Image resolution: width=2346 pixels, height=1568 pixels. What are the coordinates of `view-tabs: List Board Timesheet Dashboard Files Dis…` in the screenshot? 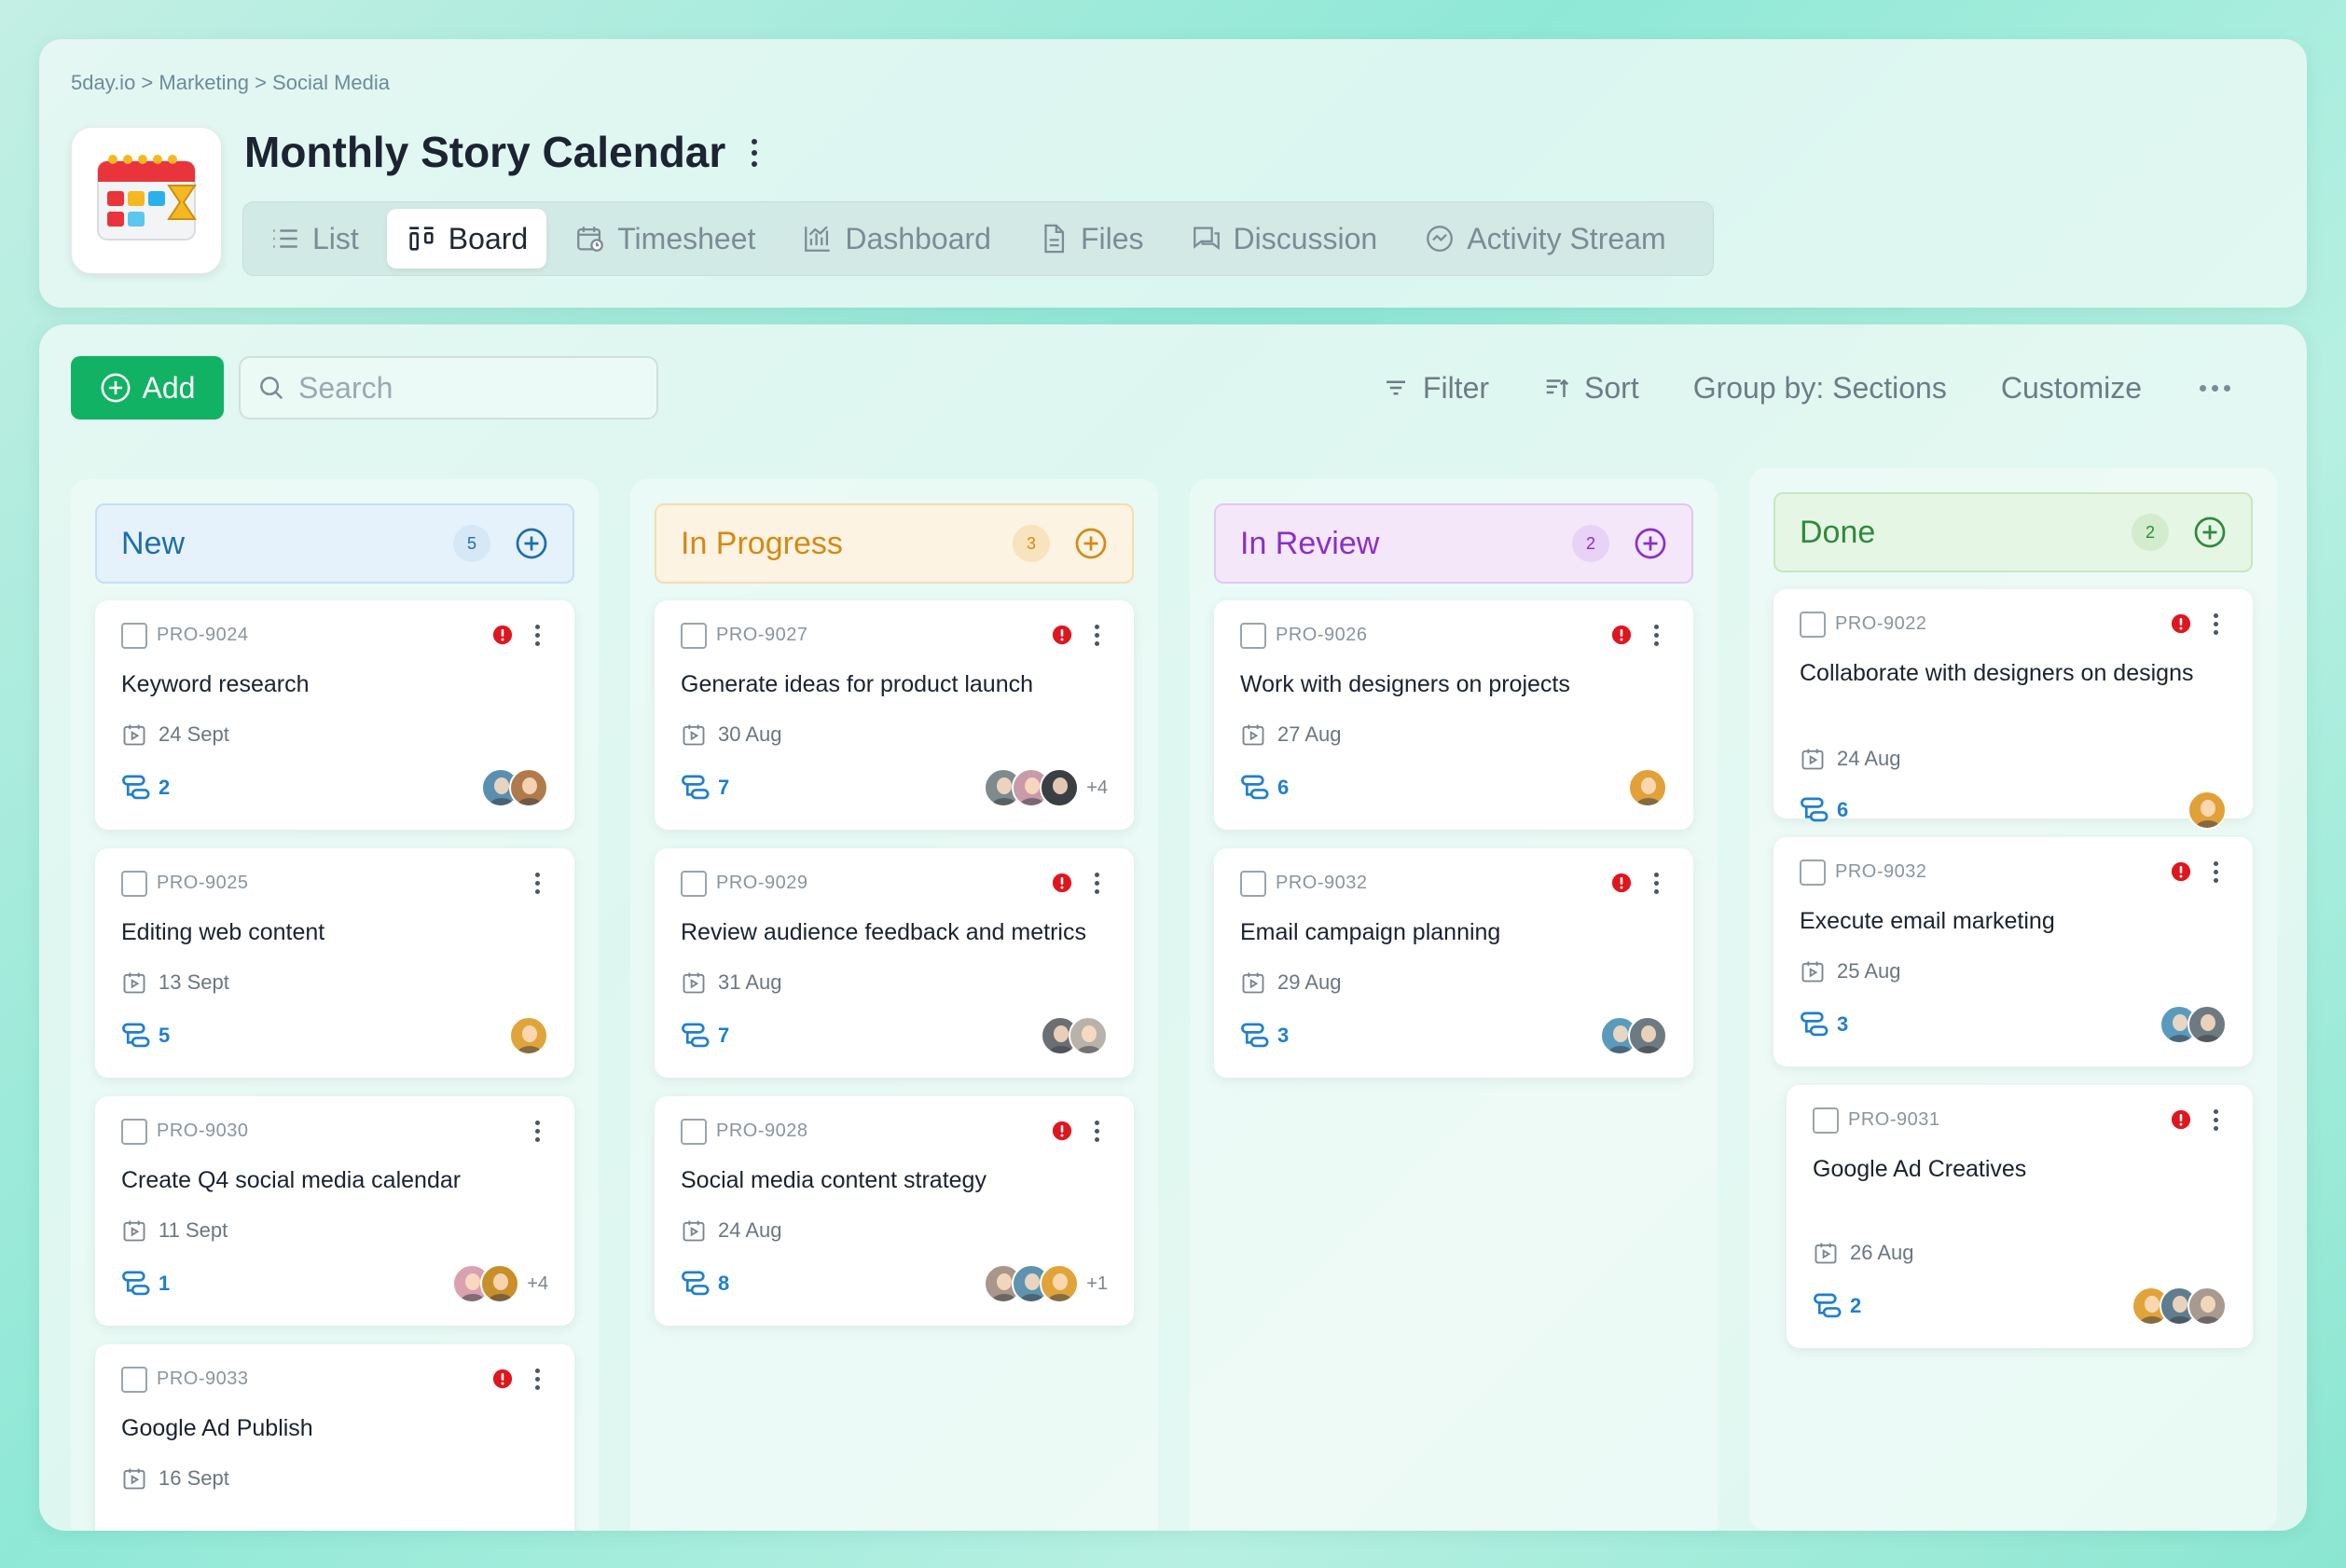 It's located at (978, 238).